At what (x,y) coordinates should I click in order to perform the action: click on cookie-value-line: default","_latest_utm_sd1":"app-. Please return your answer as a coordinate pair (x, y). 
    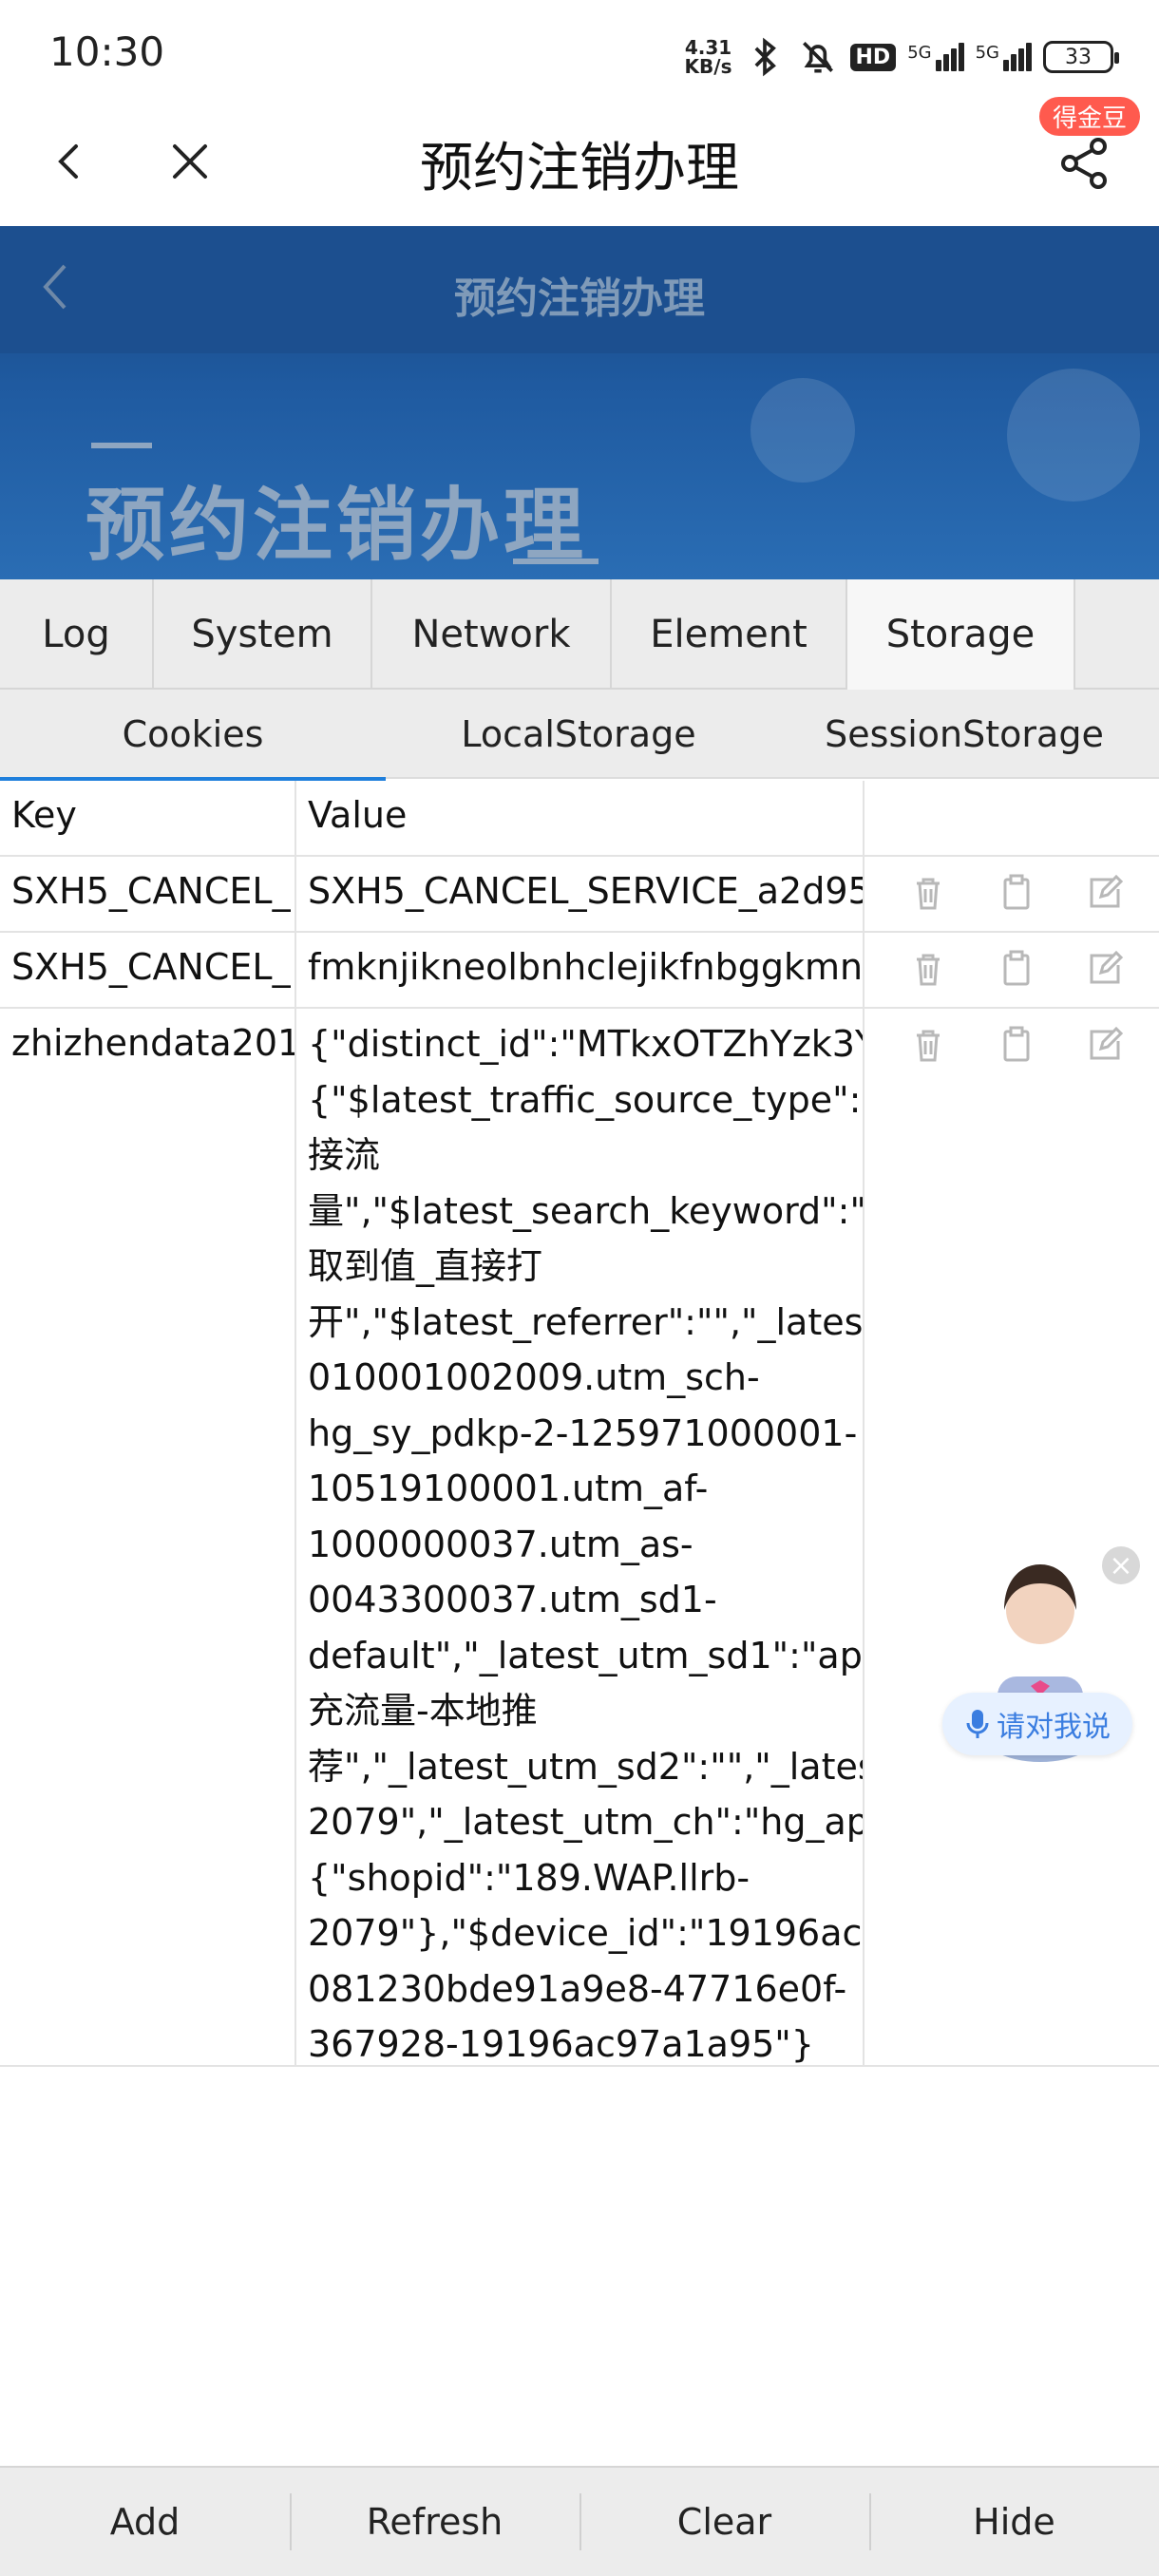
    Looking at the image, I should click on (586, 1655).